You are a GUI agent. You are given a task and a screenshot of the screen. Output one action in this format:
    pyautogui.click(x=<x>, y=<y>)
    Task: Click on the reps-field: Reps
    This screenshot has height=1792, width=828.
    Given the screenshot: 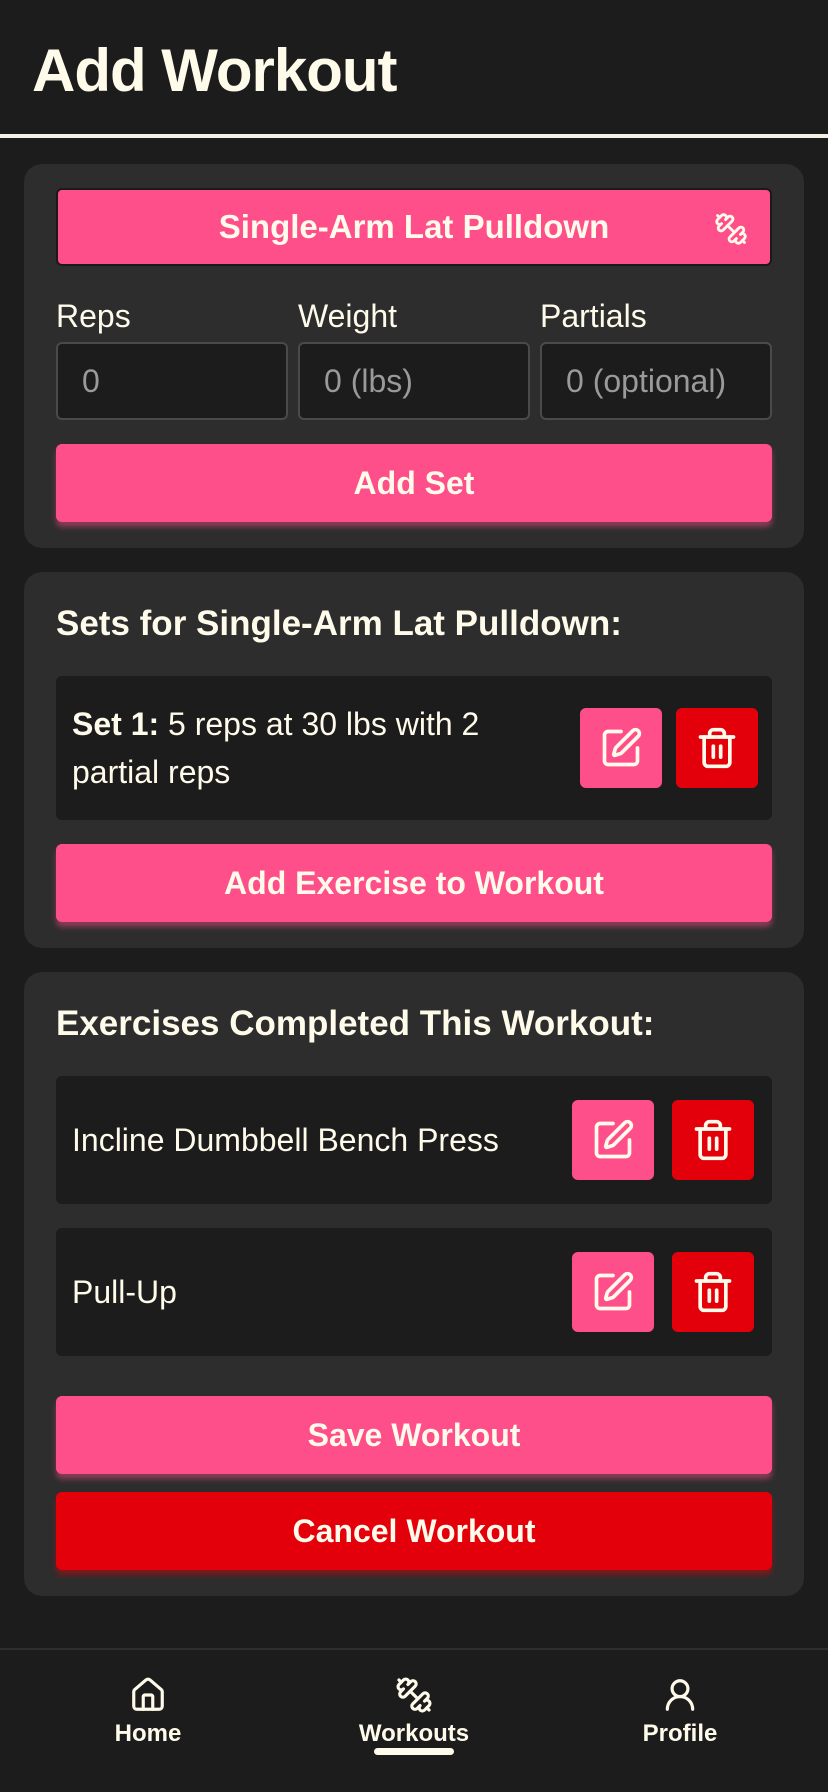 What is the action you would take?
    pyautogui.click(x=172, y=358)
    